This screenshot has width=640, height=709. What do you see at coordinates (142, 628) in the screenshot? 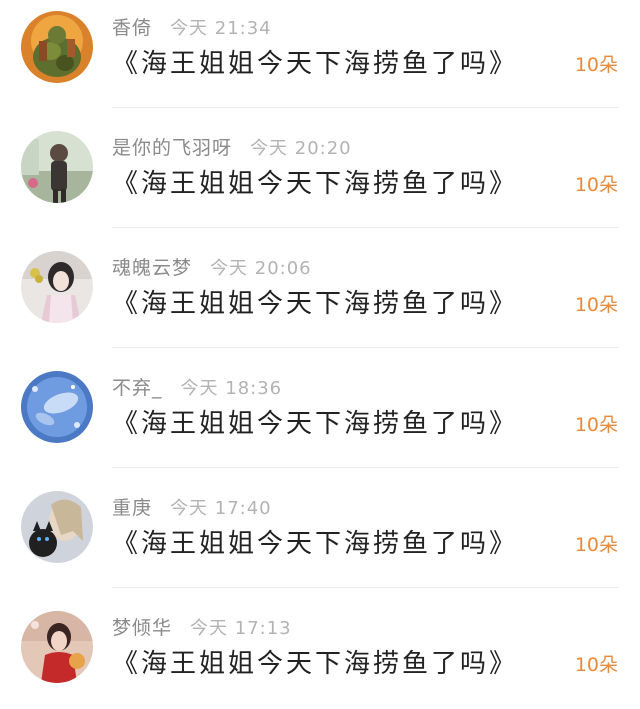
I see `nickname: 梦倾华` at bounding box center [142, 628].